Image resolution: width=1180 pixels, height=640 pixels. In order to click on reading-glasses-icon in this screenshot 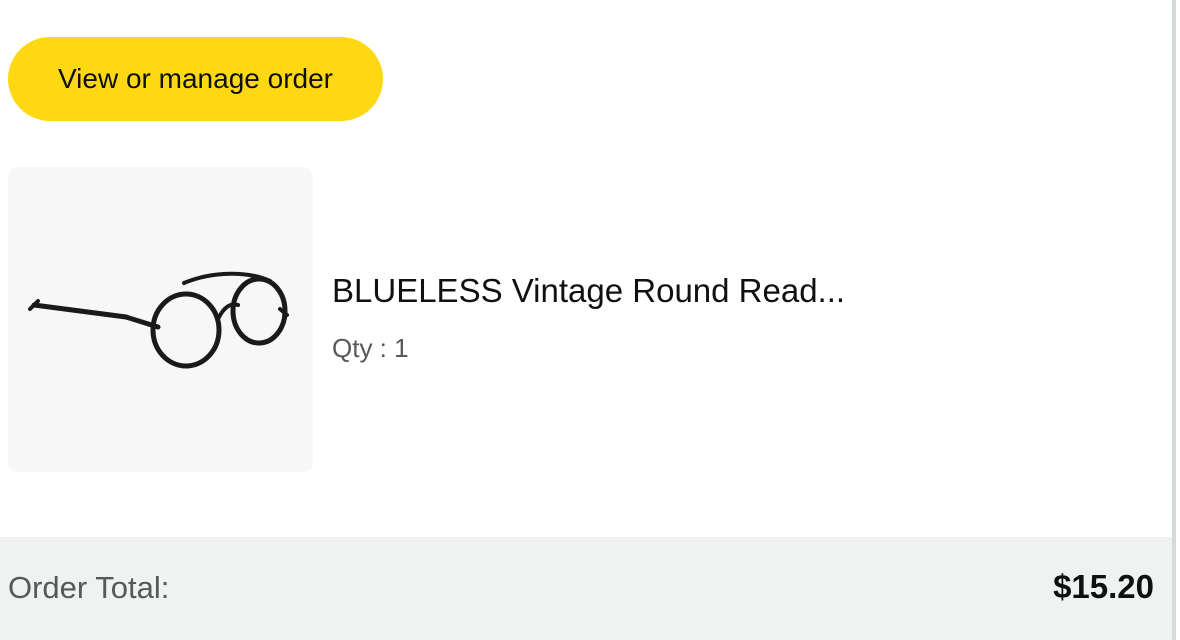, I will do `click(158, 320)`.